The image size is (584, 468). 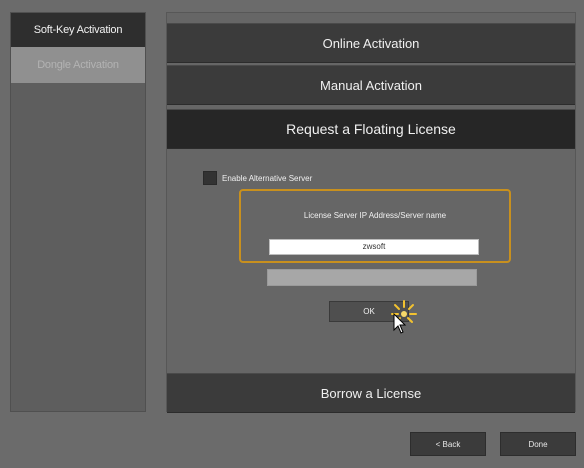 What do you see at coordinates (267, 178) in the screenshot?
I see `alternative-server-label: Enable Alternative Server` at bounding box center [267, 178].